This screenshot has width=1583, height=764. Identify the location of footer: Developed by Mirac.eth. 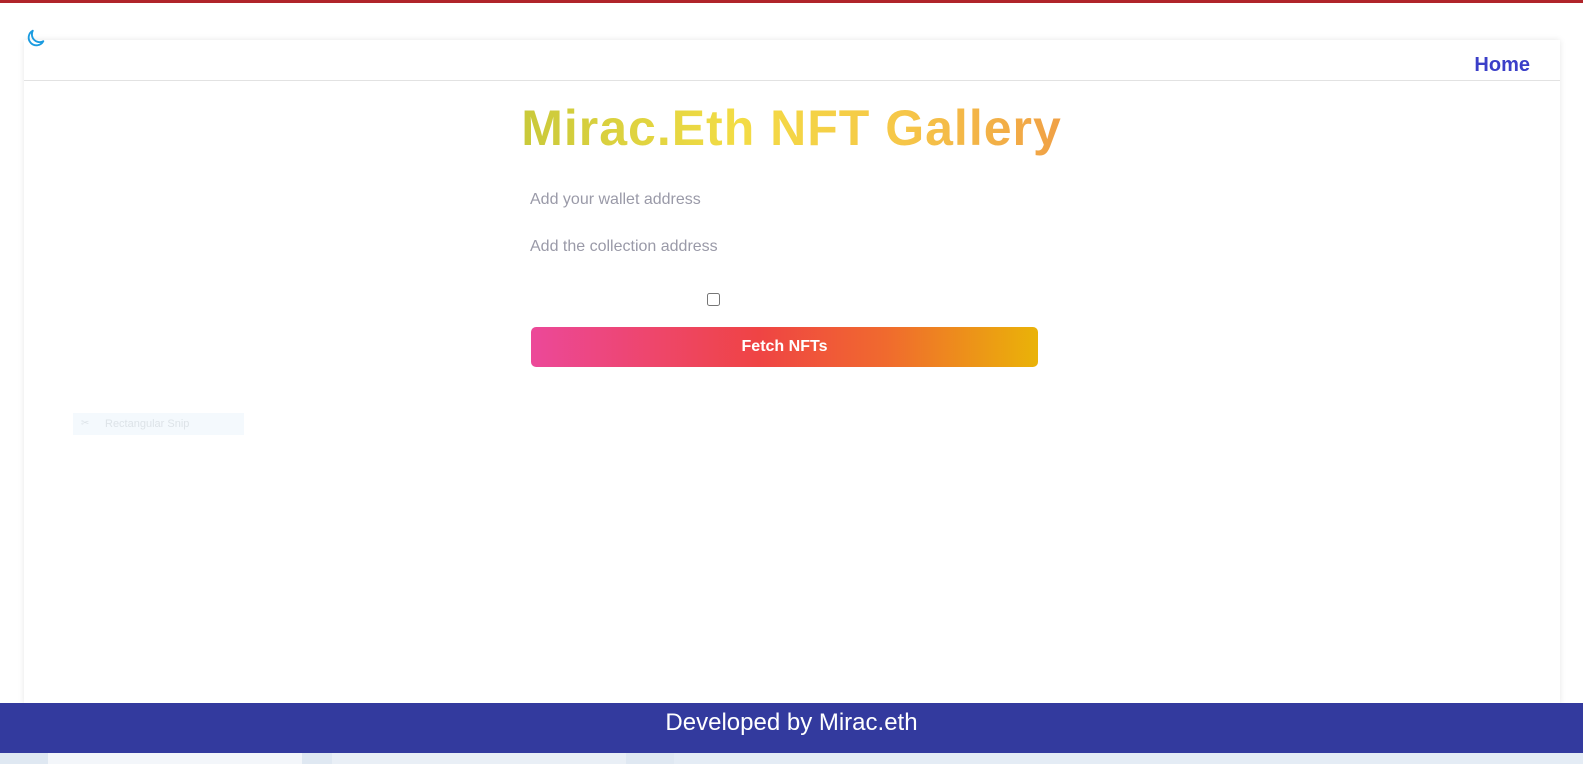
(791, 728).